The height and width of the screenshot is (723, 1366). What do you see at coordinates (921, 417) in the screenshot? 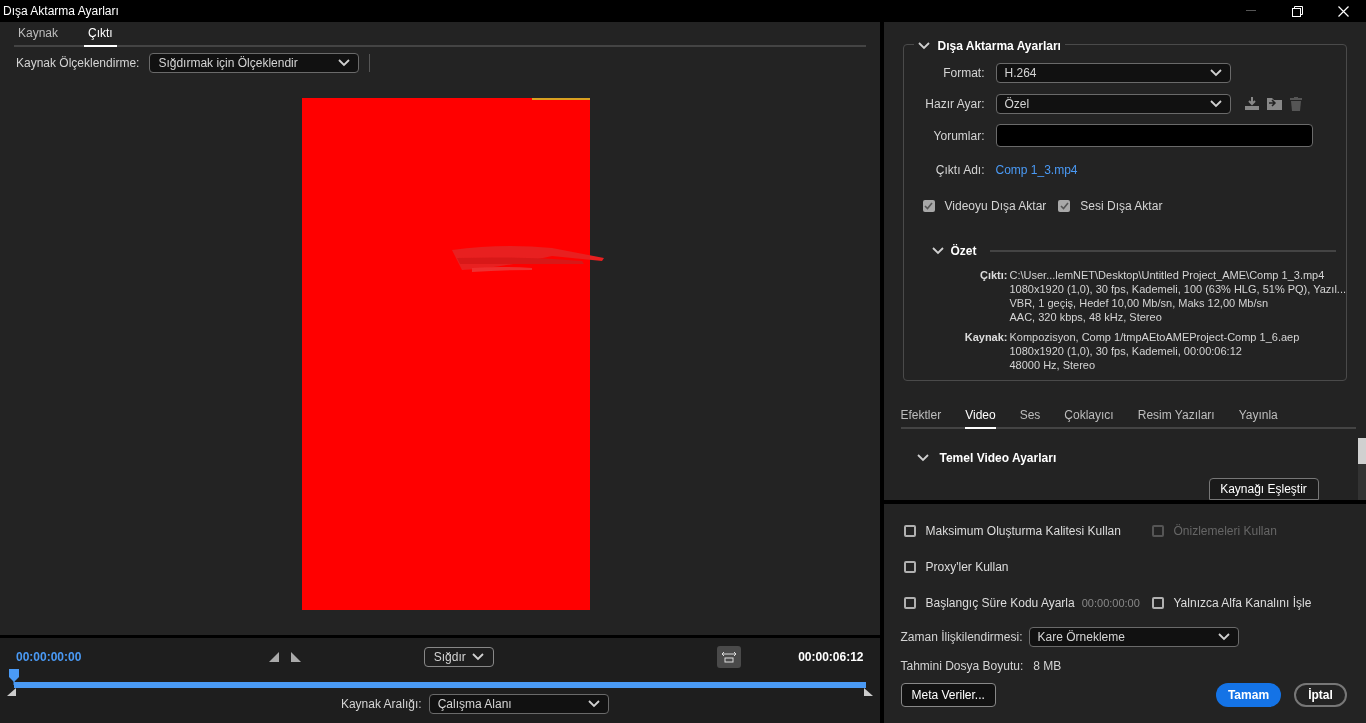
I see `tab: Efektler` at bounding box center [921, 417].